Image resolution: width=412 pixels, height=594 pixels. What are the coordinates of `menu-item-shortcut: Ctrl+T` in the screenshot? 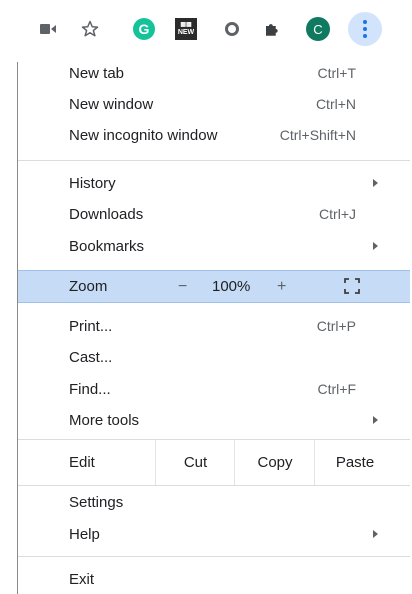 It's located at (337, 73).